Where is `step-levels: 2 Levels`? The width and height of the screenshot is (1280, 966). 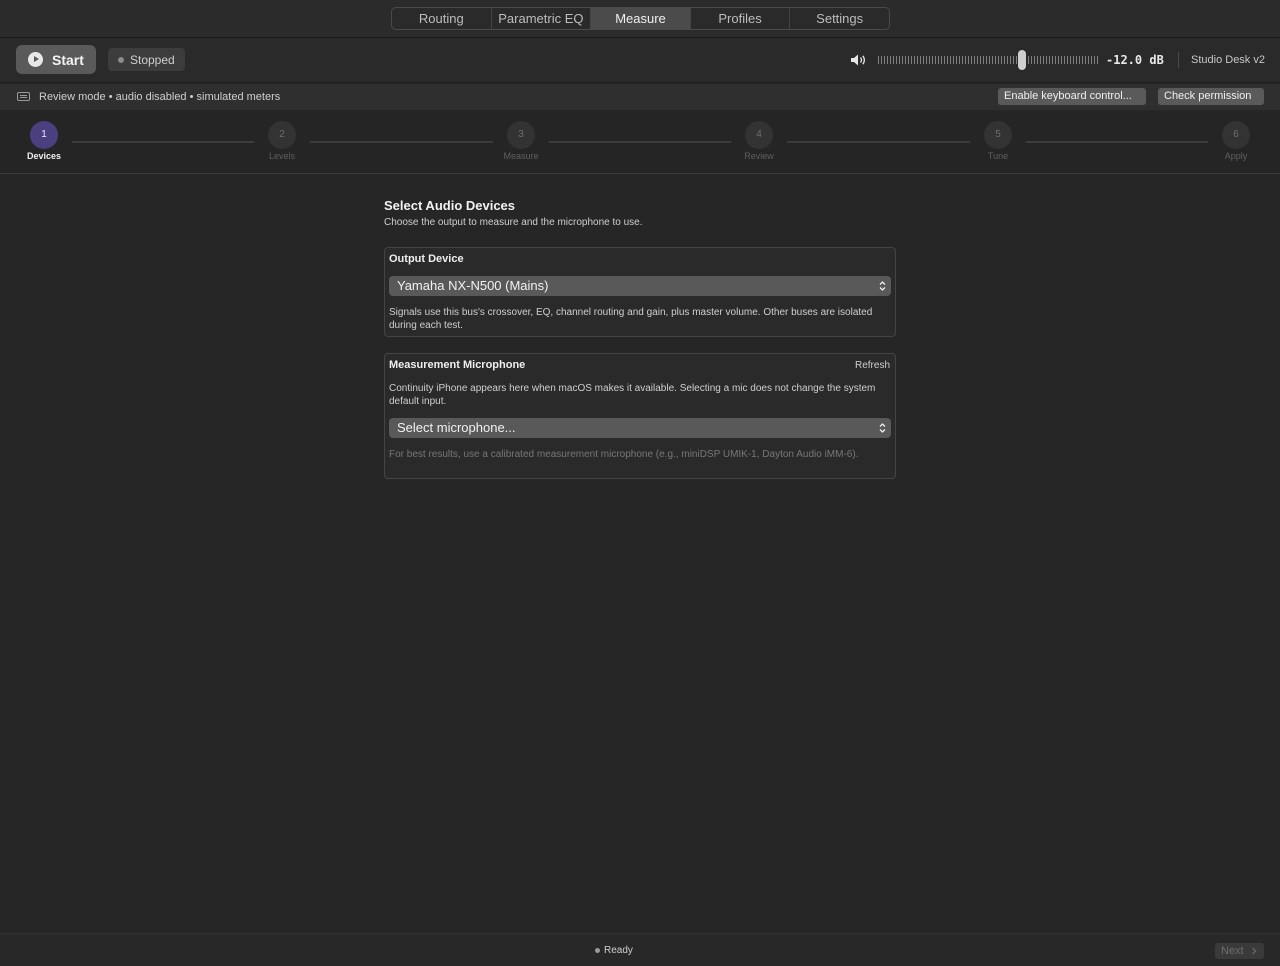 step-levels: 2 Levels is located at coordinates (282, 141).